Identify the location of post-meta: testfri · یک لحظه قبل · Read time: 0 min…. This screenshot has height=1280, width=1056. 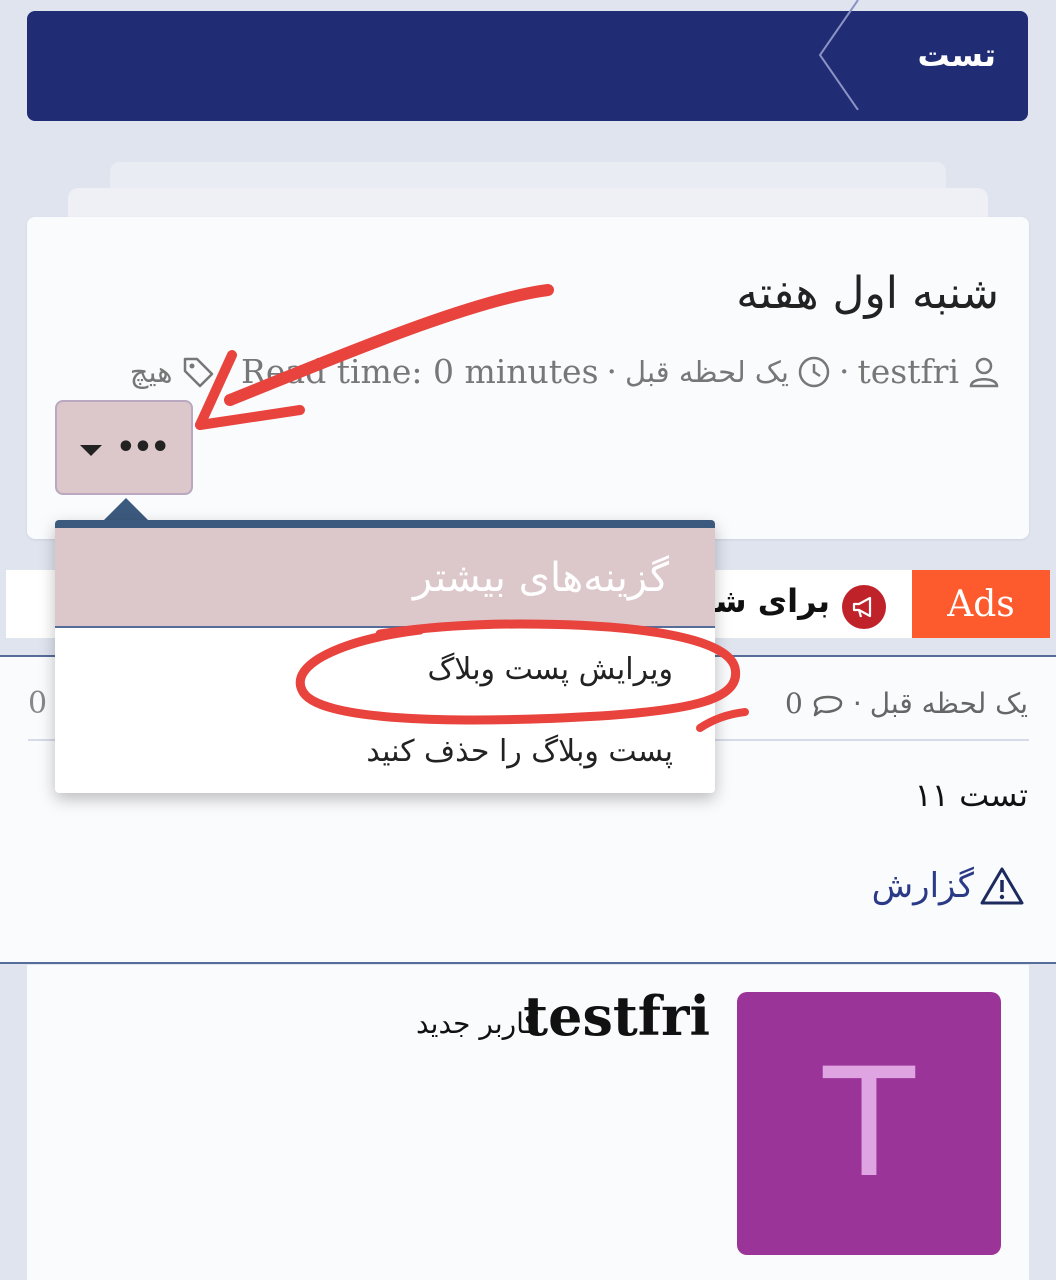
(565, 372).